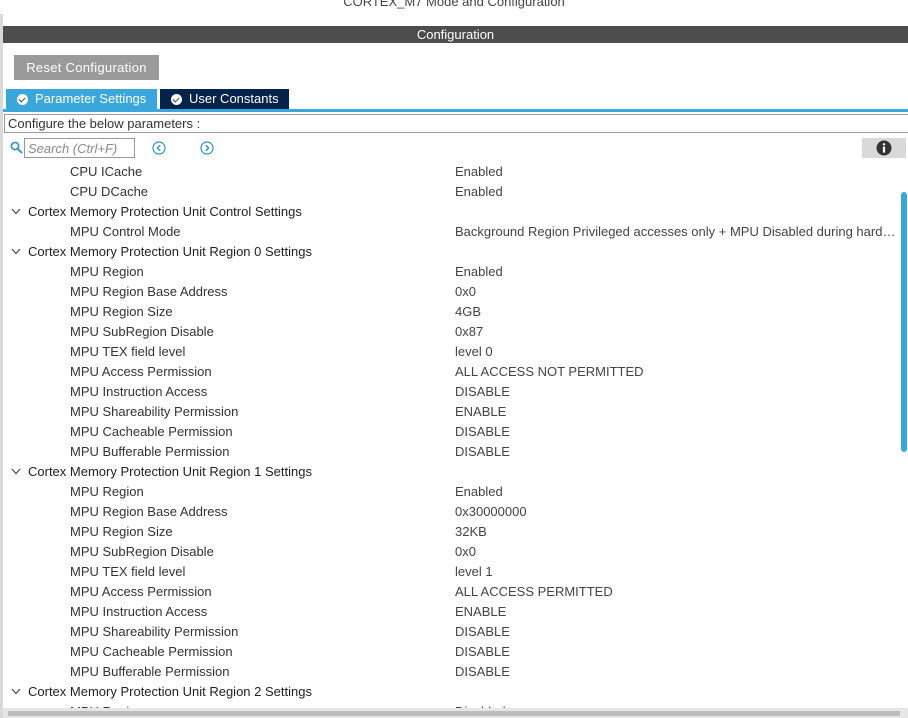 This screenshot has width=908, height=718. I want to click on tab-label: Parameter Settings, so click(91, 98).